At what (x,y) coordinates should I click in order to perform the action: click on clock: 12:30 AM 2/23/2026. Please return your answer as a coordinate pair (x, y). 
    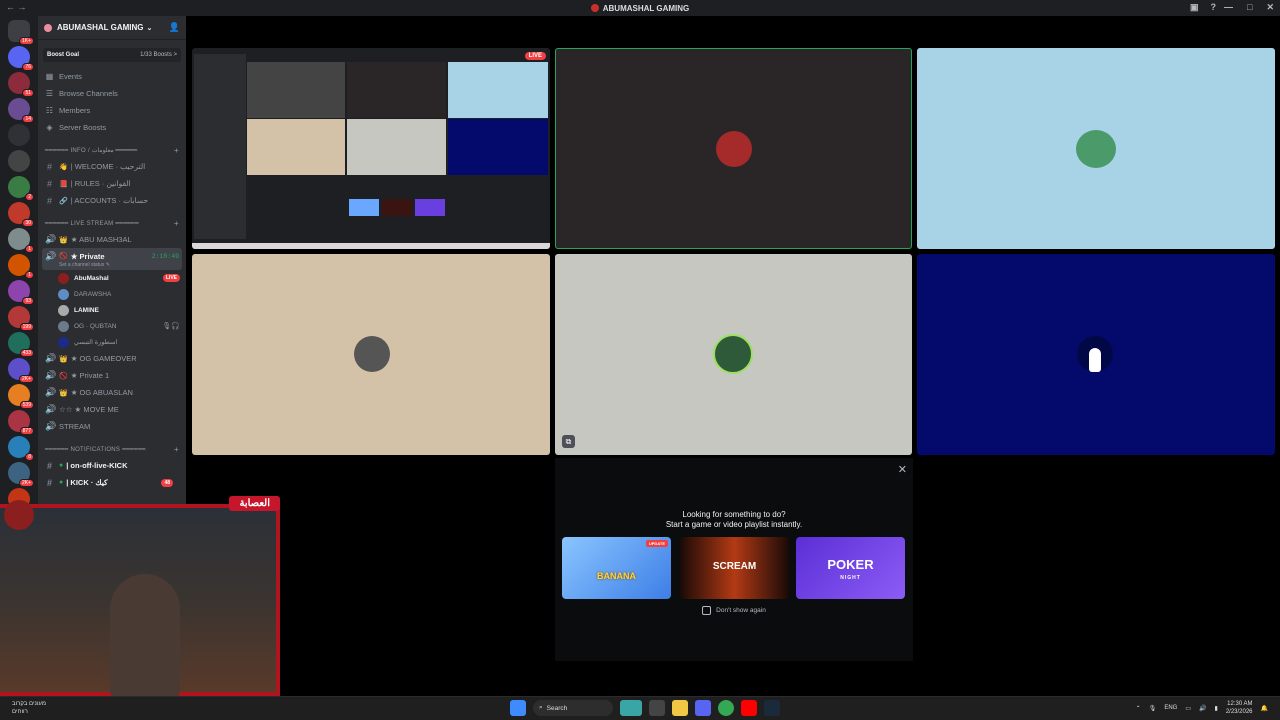
    Looking at the image, I should click on (1239, 708).